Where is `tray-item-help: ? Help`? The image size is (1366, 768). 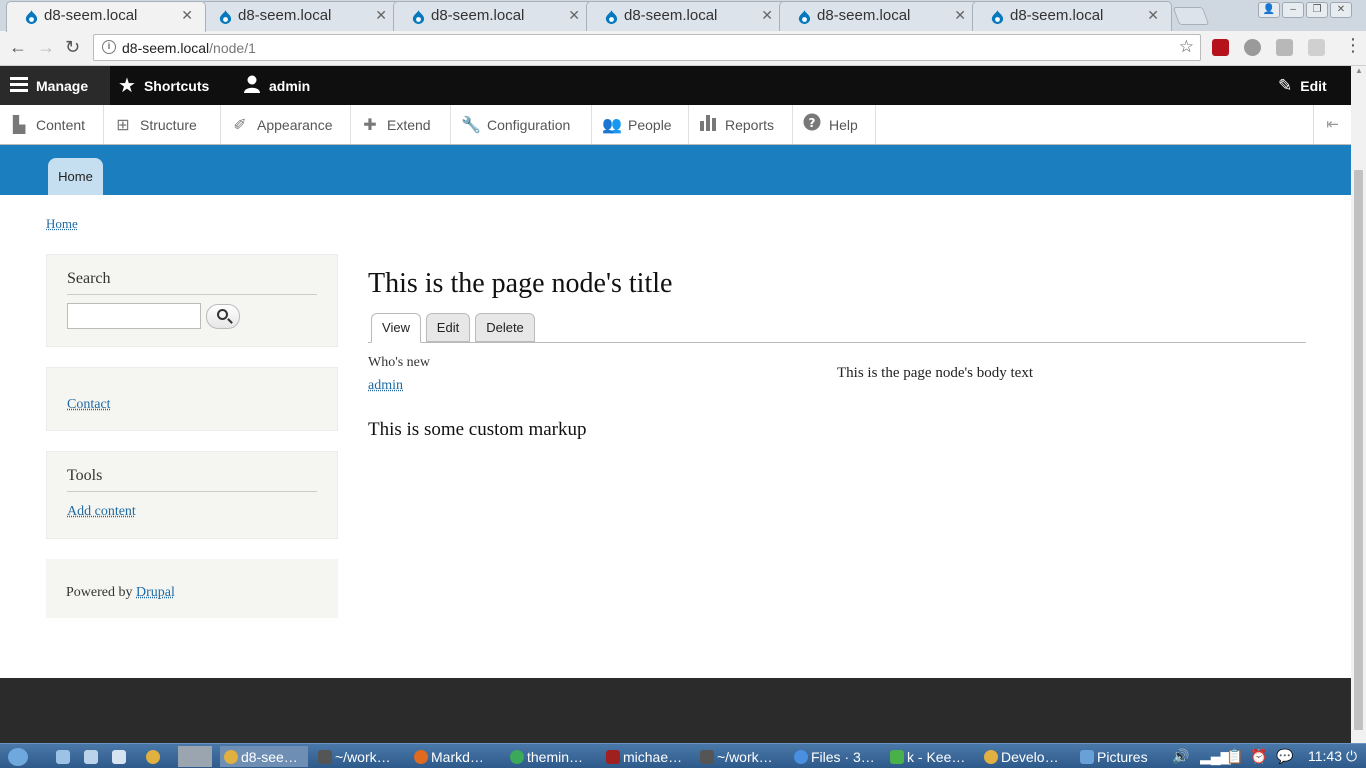 tray-item-help: ? Help is located at coordinates (834, 124).